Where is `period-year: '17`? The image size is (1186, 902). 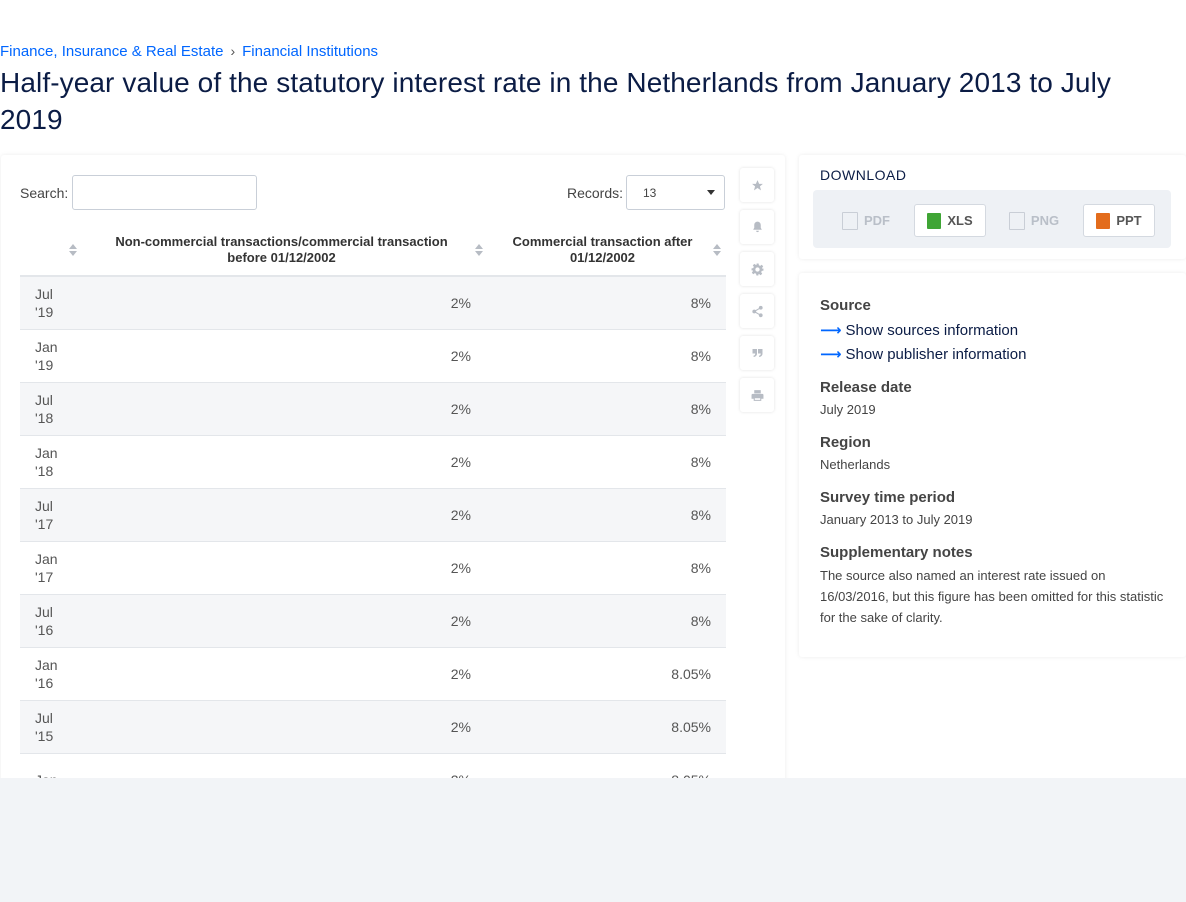
period-year: '17 is located at coordinates (44, 524).